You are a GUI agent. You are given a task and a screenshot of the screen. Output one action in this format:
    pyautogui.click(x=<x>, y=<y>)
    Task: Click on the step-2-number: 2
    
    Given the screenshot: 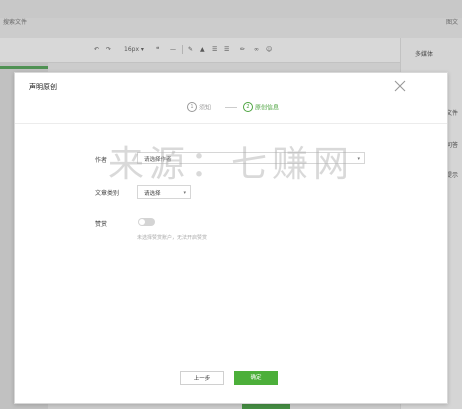 What is the action you would take?
    pyautogui.click(x=248, y=107)
    